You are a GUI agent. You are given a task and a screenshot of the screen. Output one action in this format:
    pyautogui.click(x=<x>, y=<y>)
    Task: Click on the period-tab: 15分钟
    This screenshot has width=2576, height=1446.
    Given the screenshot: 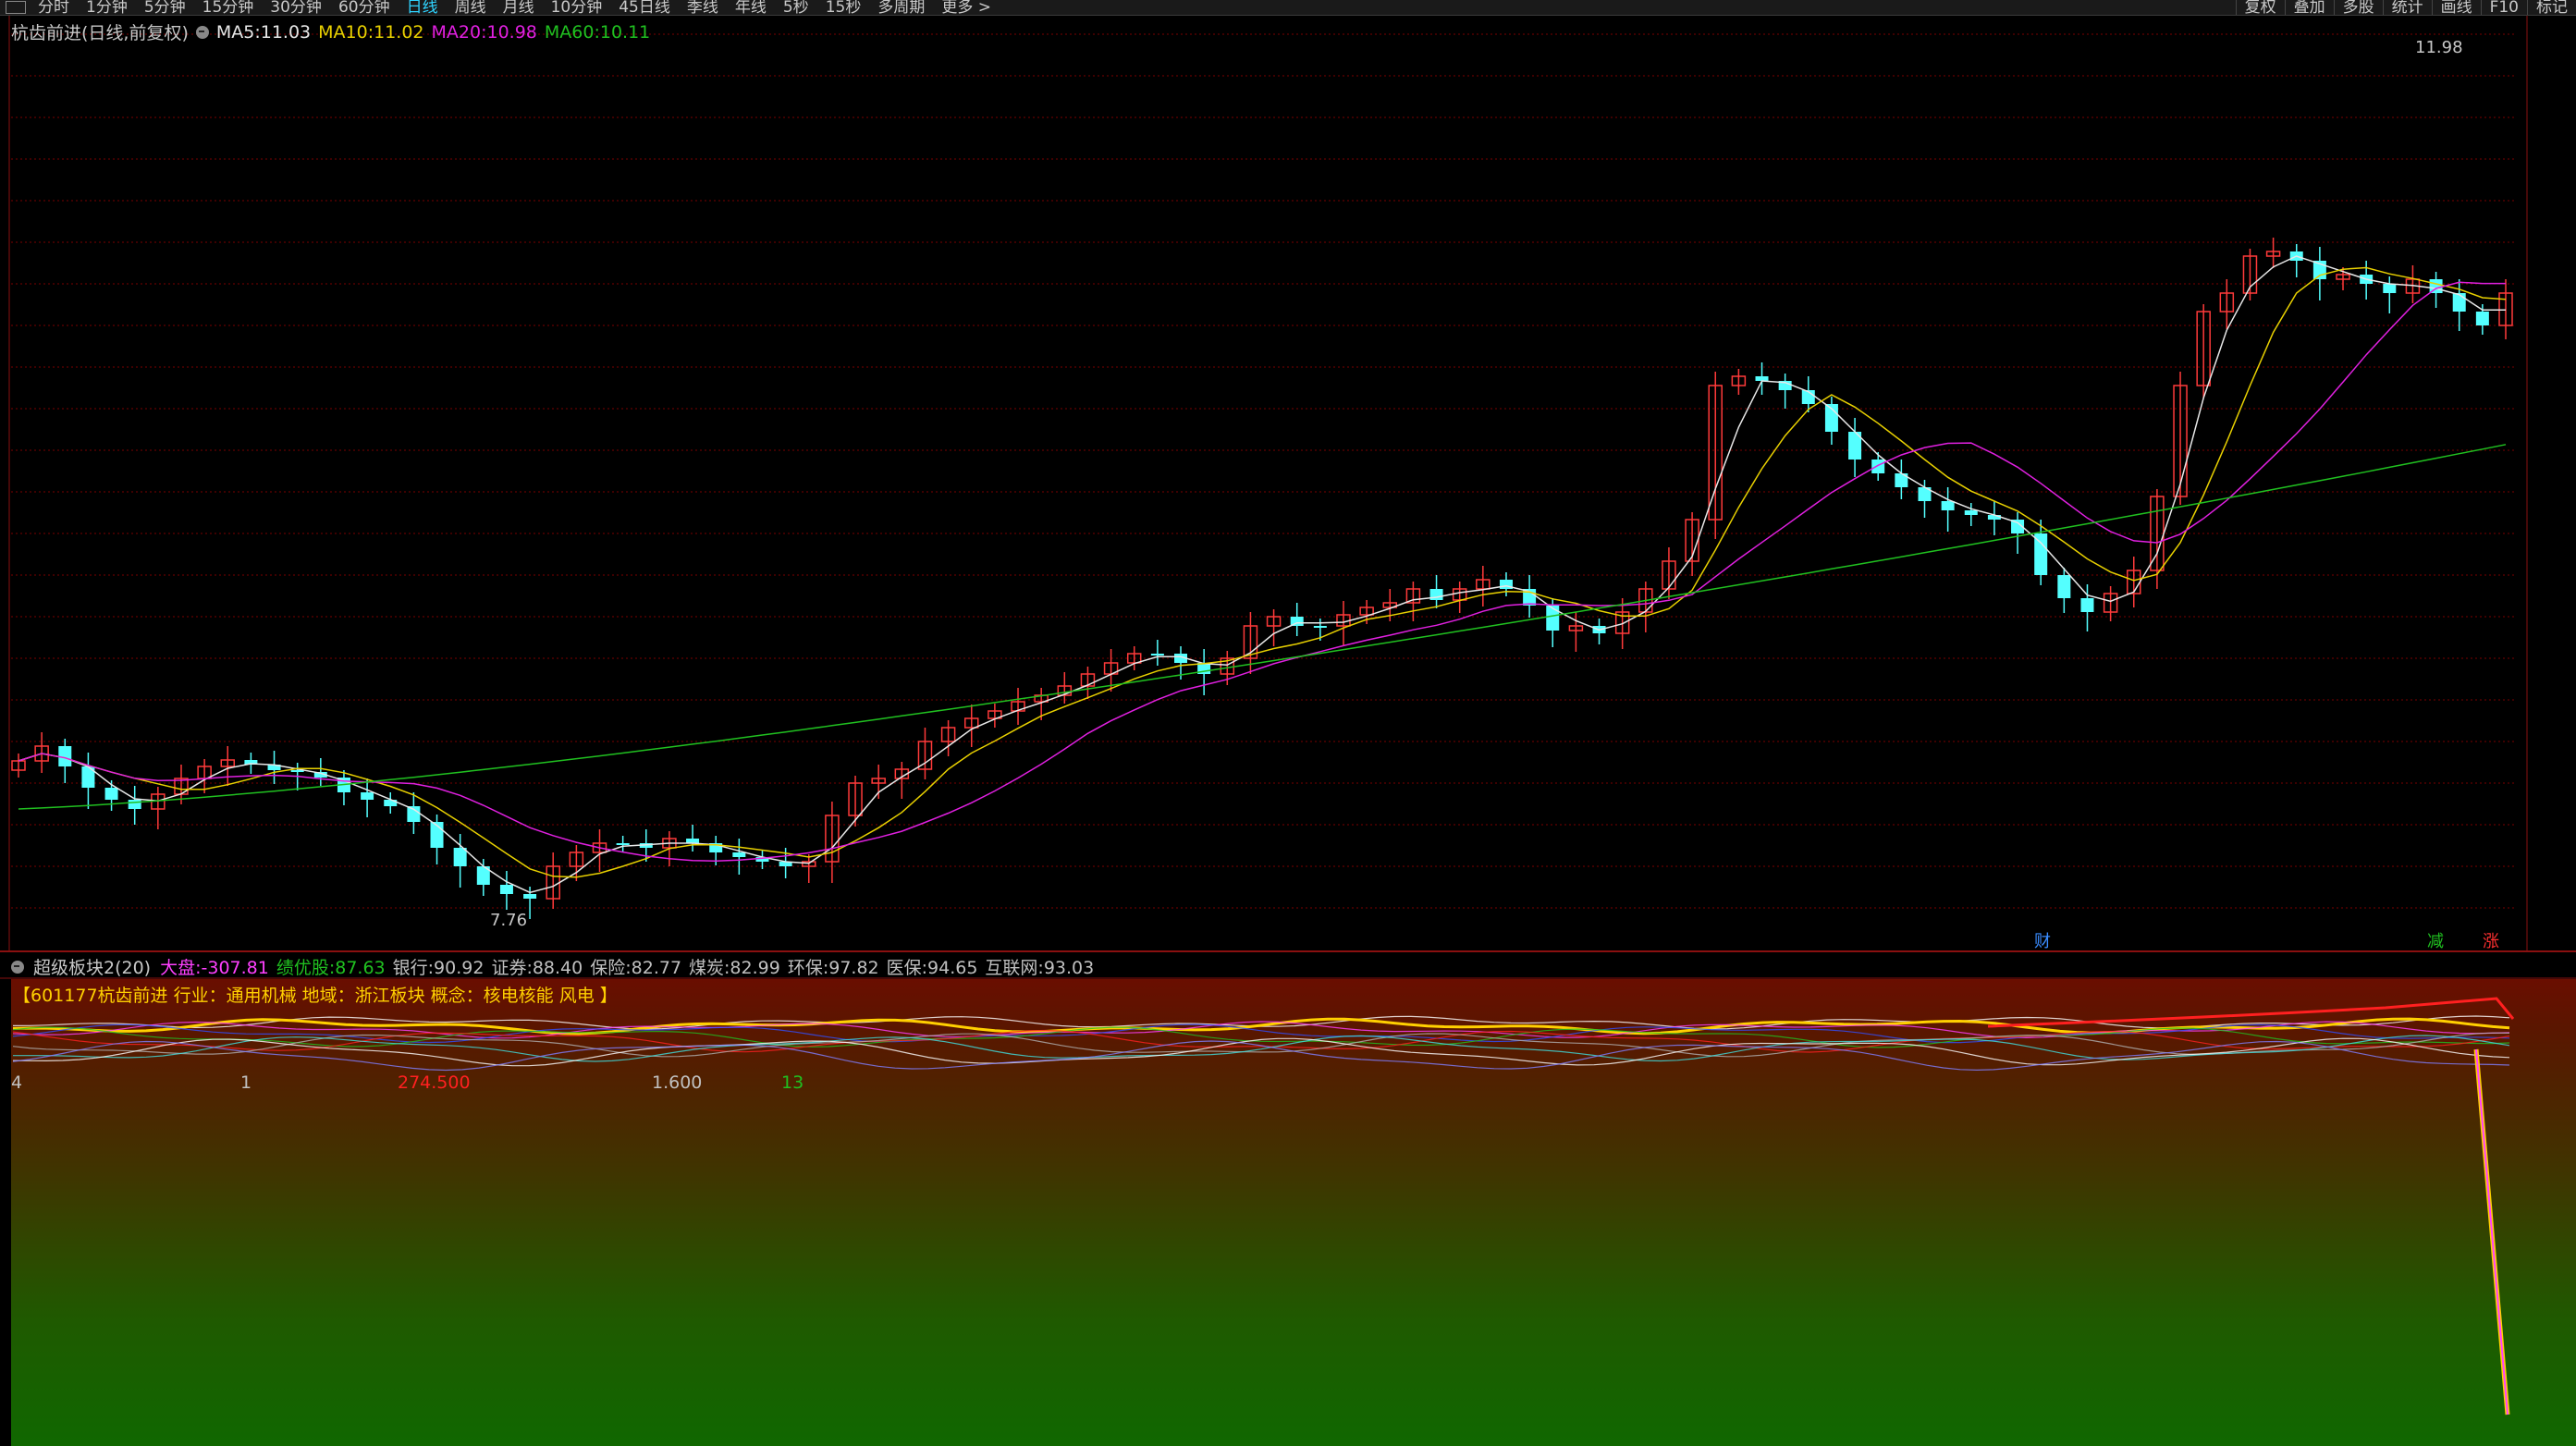 What is the action you would take?
    pyautogui.click(x=228, y=7)
    